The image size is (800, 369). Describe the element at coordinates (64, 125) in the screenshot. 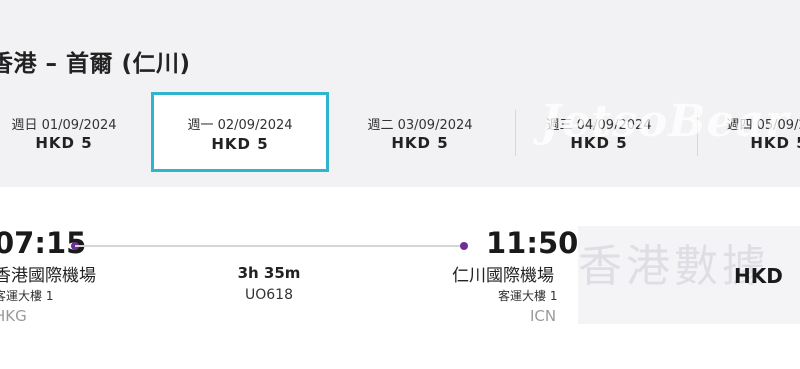

I see `date-label: 週日 01/09/2024` at that location.